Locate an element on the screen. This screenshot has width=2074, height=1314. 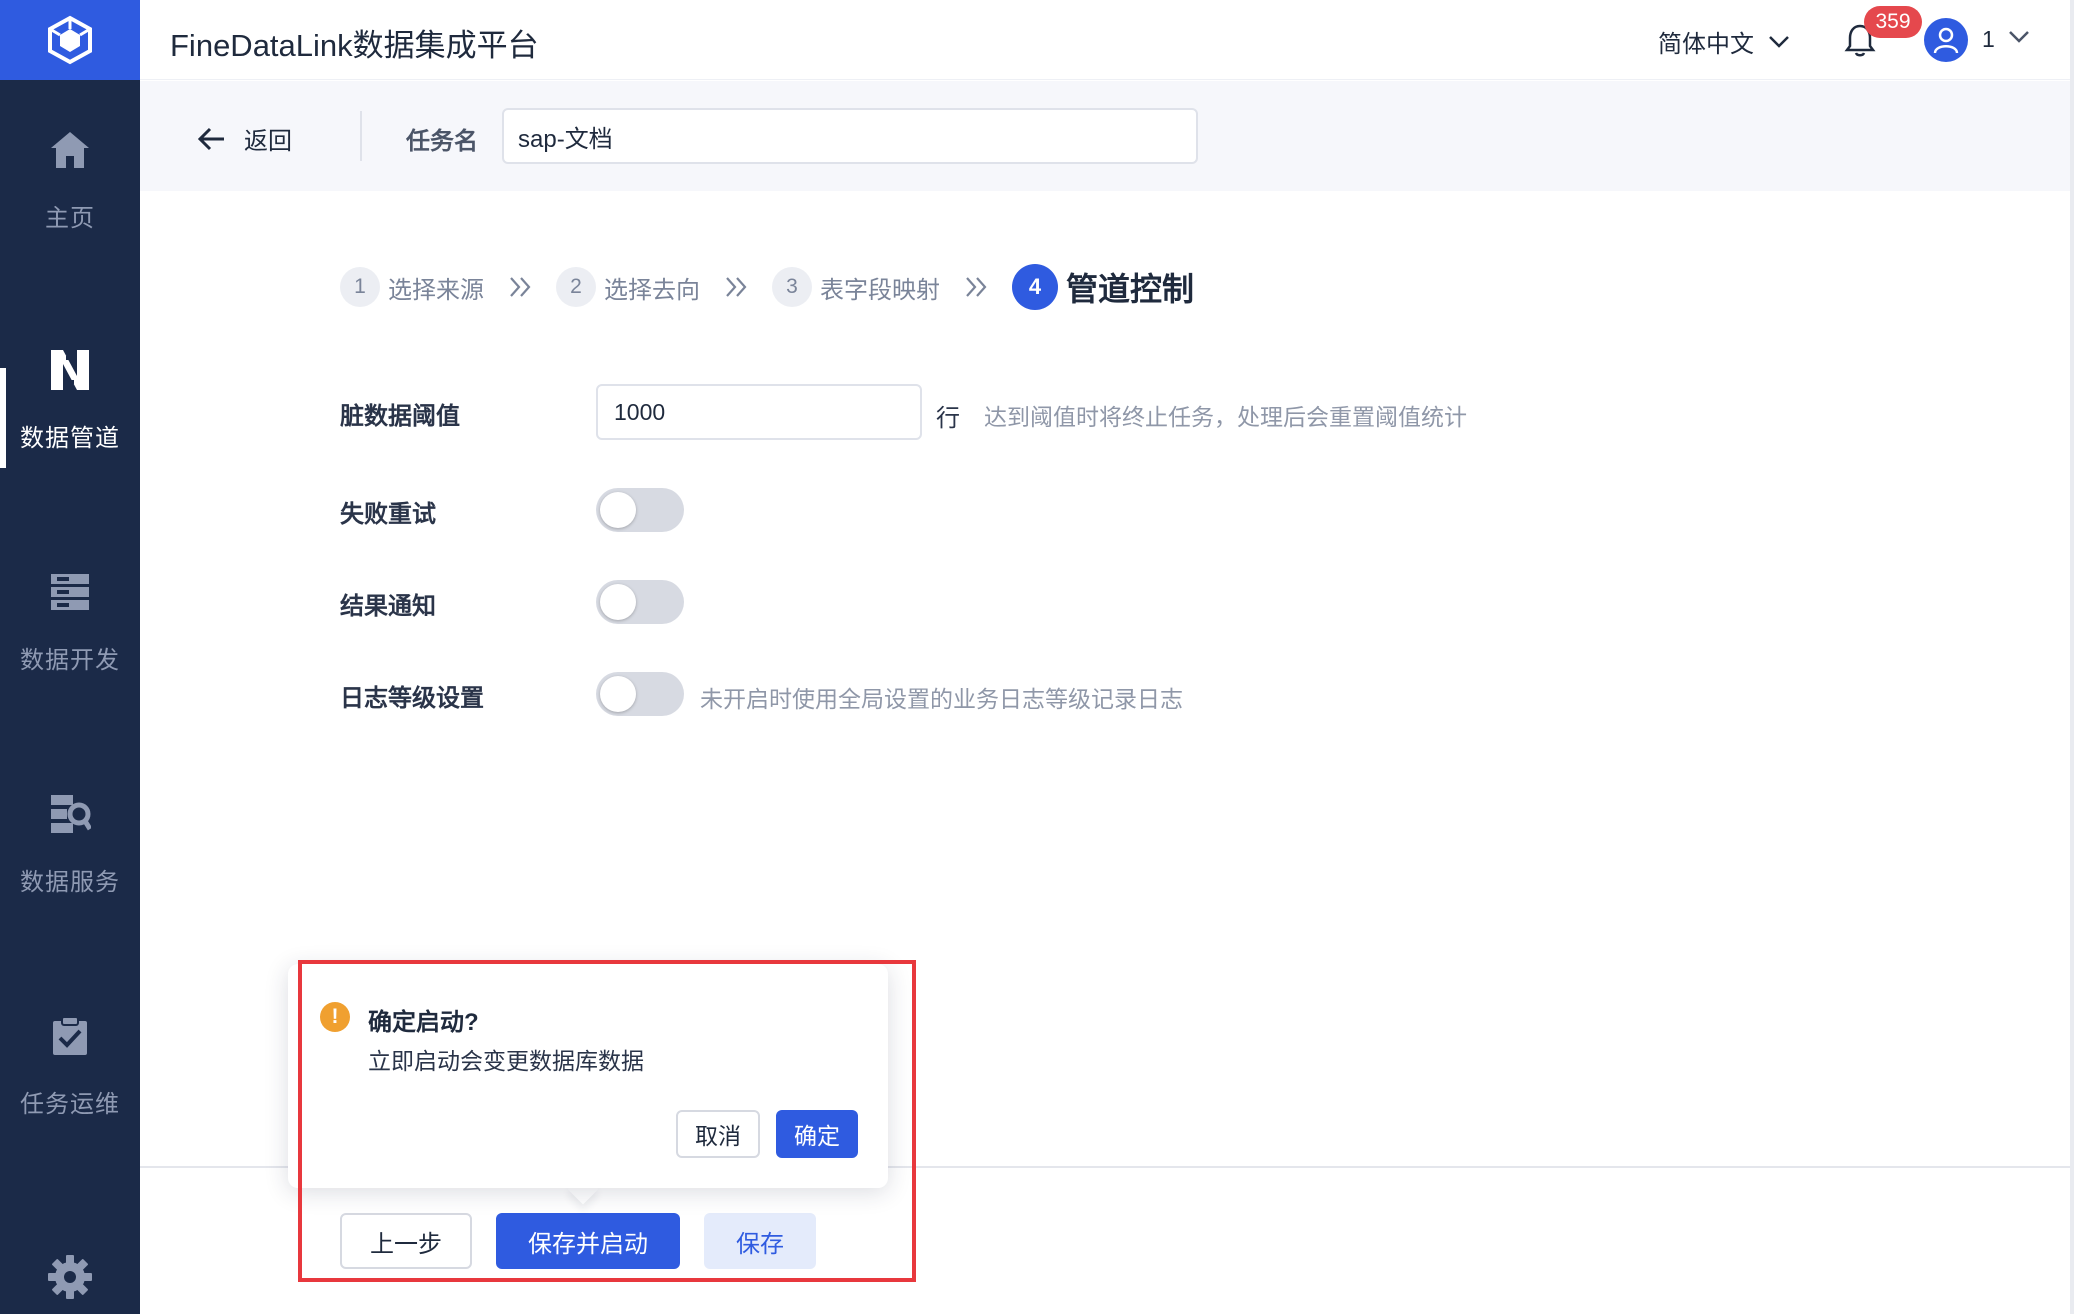
app-title: FineDataLink数据集成平台 is located at coordinates (354, 45).